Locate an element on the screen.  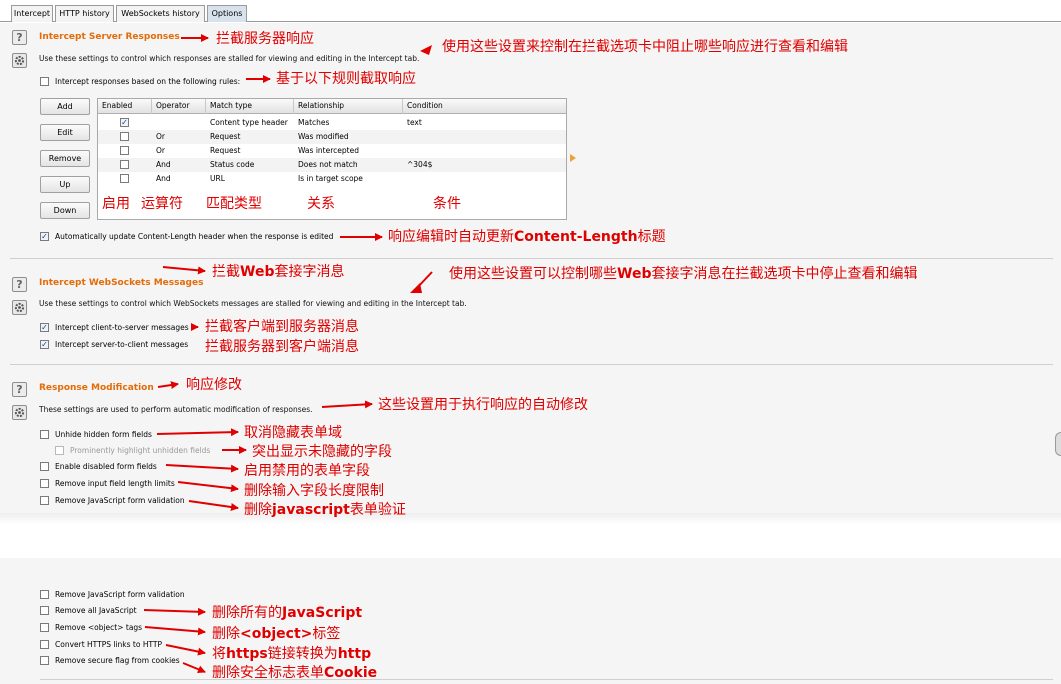
scroll-handle is located at coordinates (1058, 444).